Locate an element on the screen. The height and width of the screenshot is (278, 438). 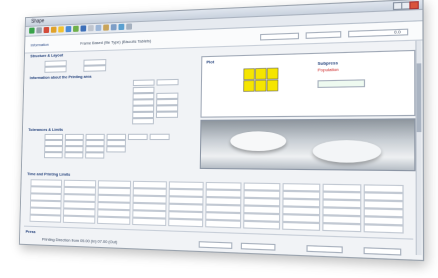
chart-icon is located at coordinates (113, 27).